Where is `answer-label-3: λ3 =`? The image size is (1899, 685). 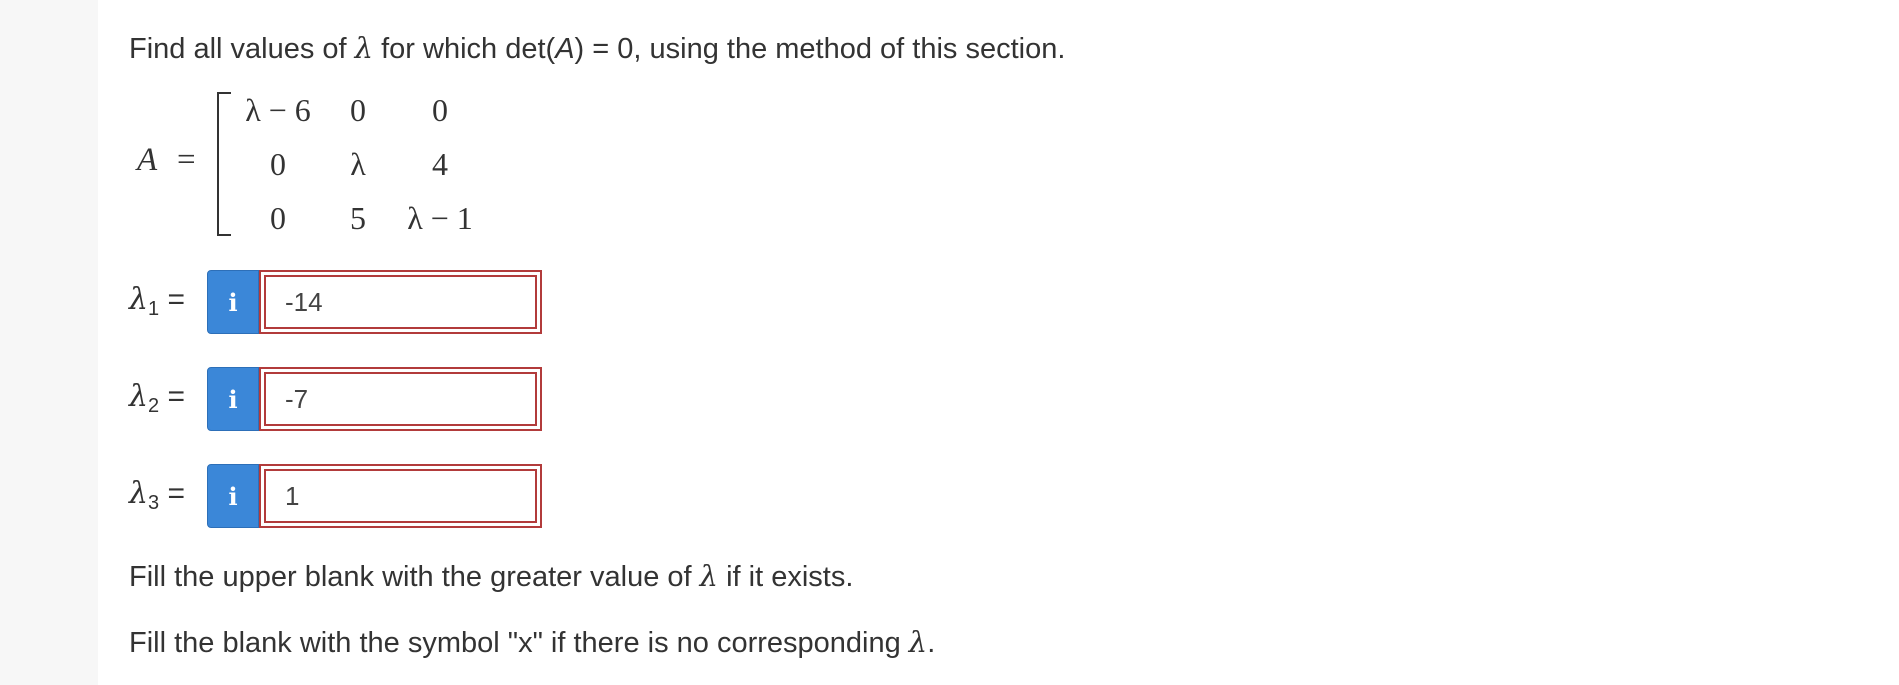
answer-label-3: λ3 = is located at coordinates (157, 495).